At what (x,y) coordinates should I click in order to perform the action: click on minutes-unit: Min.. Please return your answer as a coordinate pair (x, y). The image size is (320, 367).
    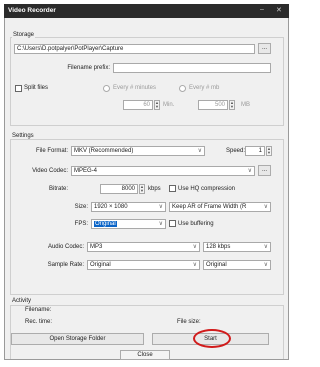
    Looking at the image, I should click on (169, 105).